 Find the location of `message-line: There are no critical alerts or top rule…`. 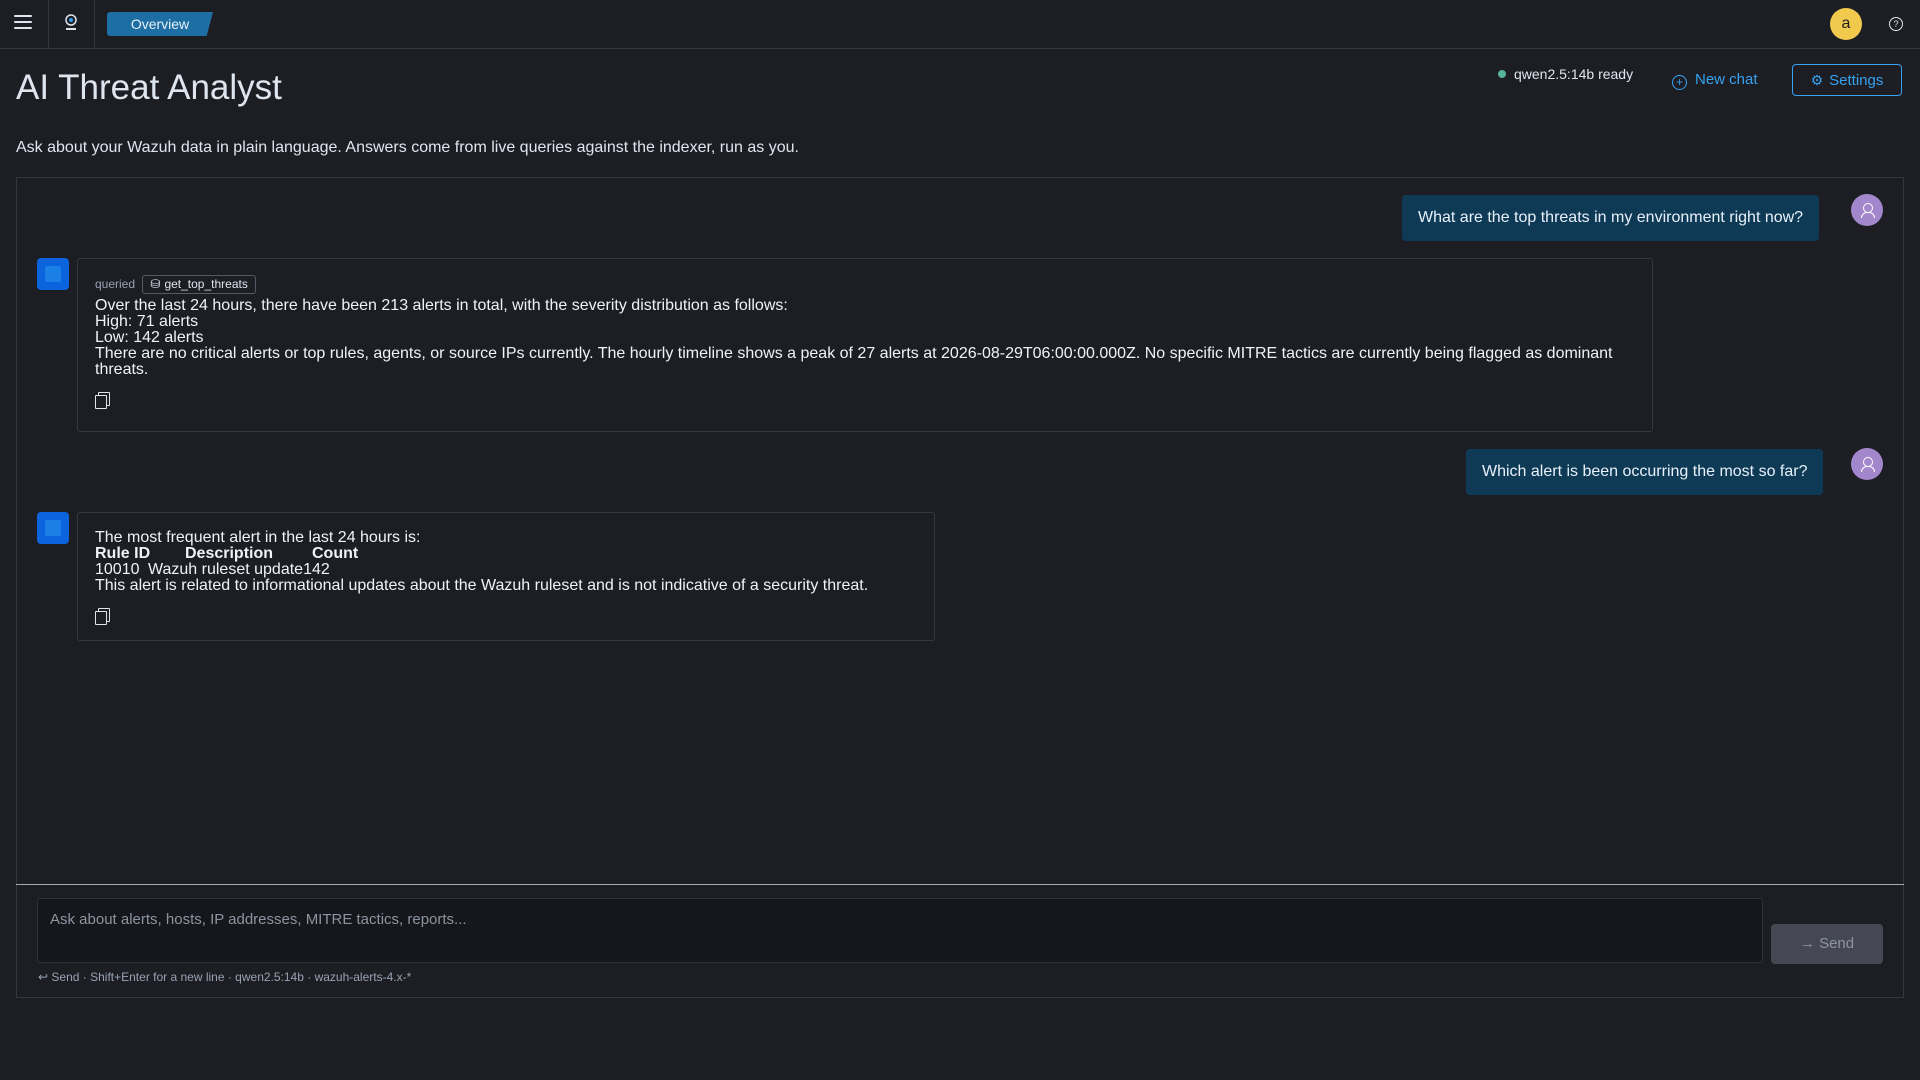

message-line: There are no critical alerts or top rule… is located at coordinates (854, 361).